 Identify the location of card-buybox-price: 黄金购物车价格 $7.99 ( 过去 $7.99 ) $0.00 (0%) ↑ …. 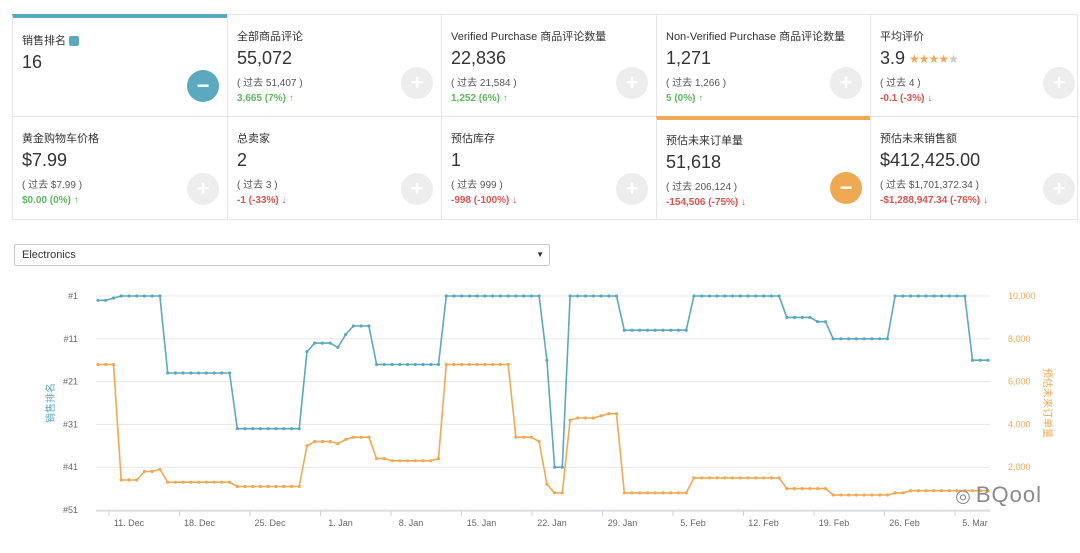
(120, 168).